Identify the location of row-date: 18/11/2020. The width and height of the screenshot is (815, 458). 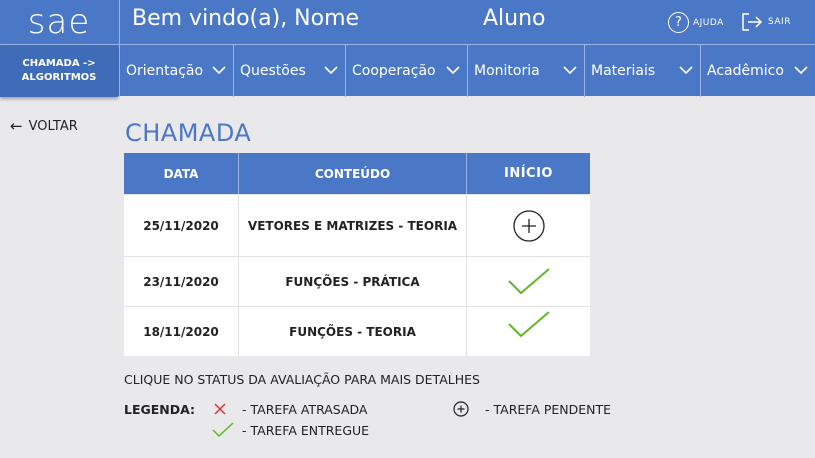
(181, 331).